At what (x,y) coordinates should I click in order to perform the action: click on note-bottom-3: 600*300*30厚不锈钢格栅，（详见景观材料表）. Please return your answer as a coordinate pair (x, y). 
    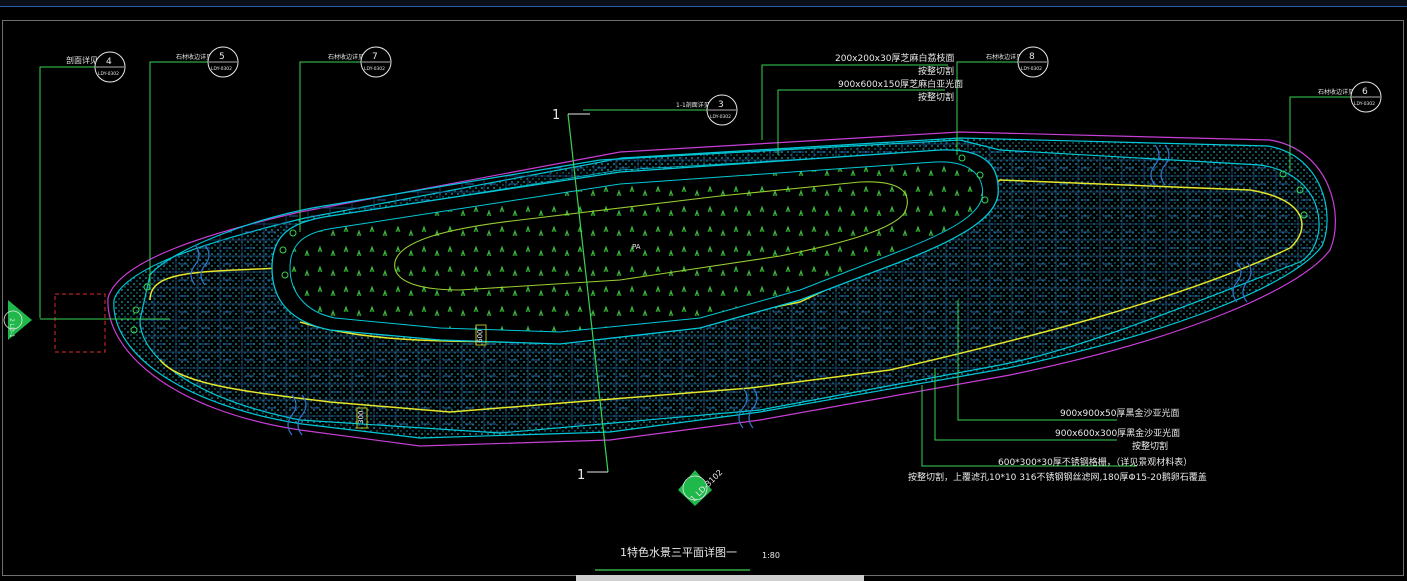
    Looking at the image, I should click on (1095, 462).